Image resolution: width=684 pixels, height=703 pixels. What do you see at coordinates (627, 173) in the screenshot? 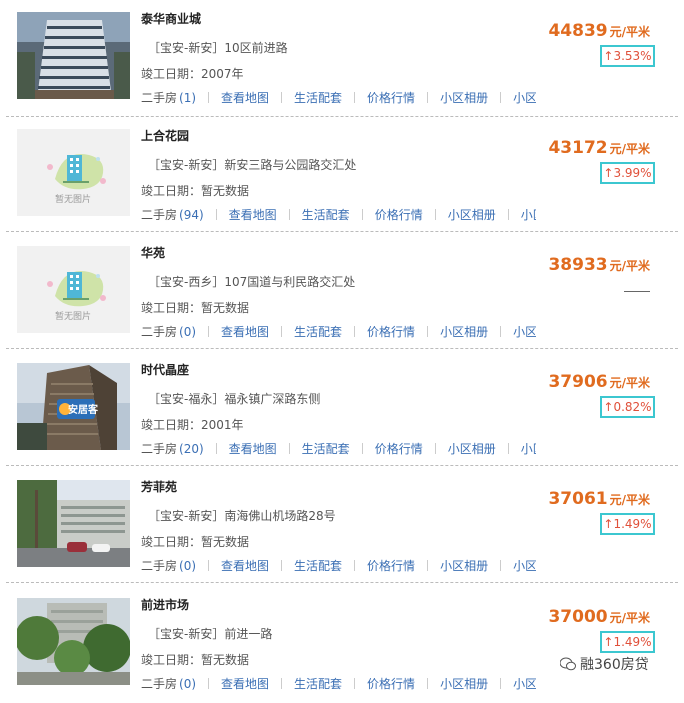
I see `price-change-badge: ↑3.99%` at bounding box center [627, 173].